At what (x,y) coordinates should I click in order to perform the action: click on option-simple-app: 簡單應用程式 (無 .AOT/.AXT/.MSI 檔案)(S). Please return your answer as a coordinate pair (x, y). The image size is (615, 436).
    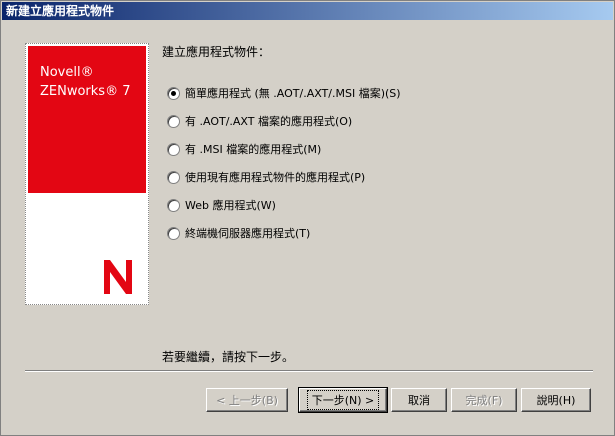
    Looking at the image, I should click on (284, 93).